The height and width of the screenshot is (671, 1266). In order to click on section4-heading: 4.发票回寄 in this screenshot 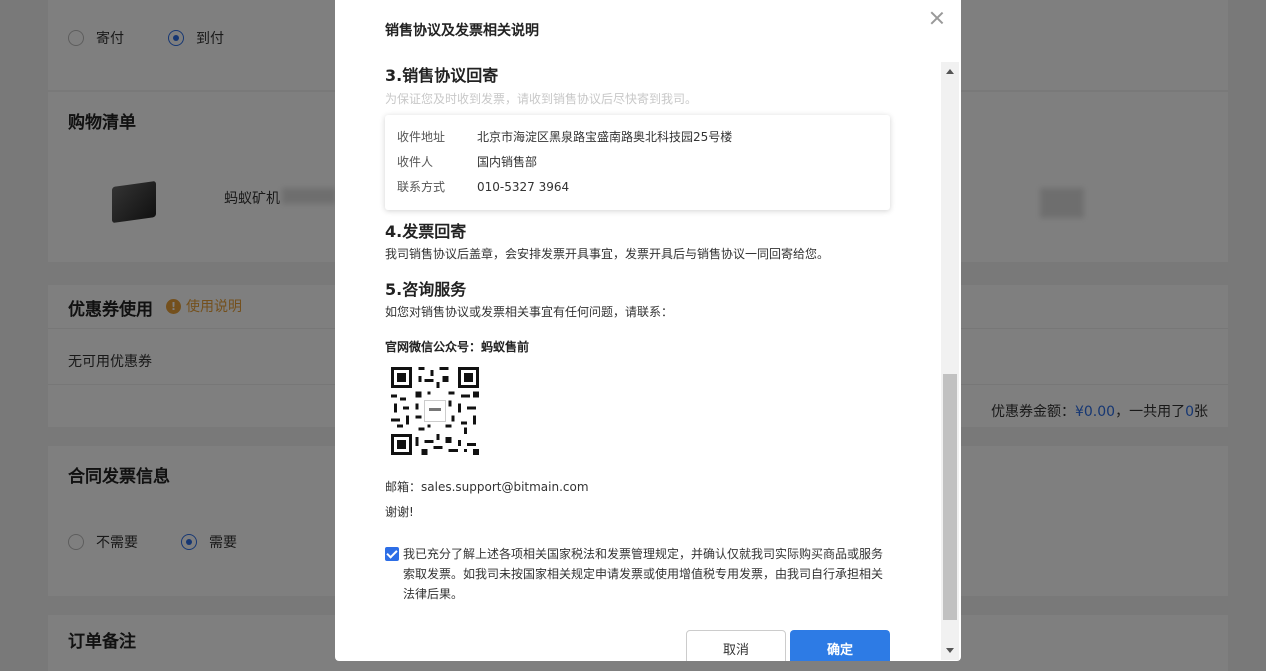, I will do `click(426, 231)`.